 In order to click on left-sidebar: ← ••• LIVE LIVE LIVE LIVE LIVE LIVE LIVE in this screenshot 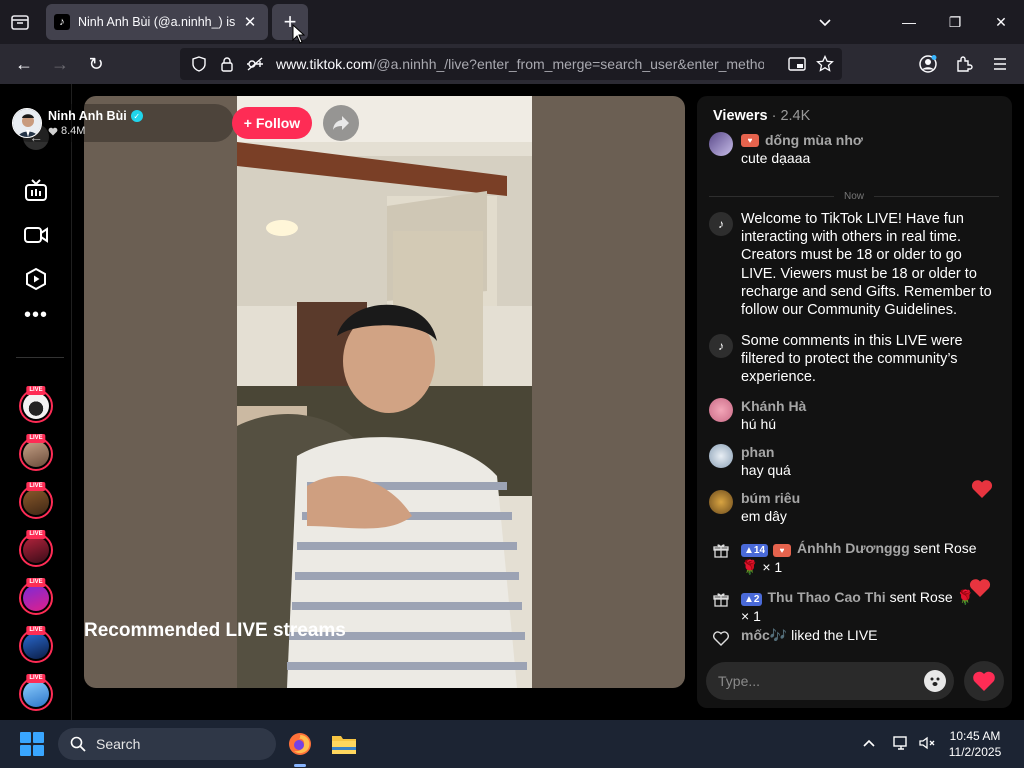, I will do `click(36, 402)`.